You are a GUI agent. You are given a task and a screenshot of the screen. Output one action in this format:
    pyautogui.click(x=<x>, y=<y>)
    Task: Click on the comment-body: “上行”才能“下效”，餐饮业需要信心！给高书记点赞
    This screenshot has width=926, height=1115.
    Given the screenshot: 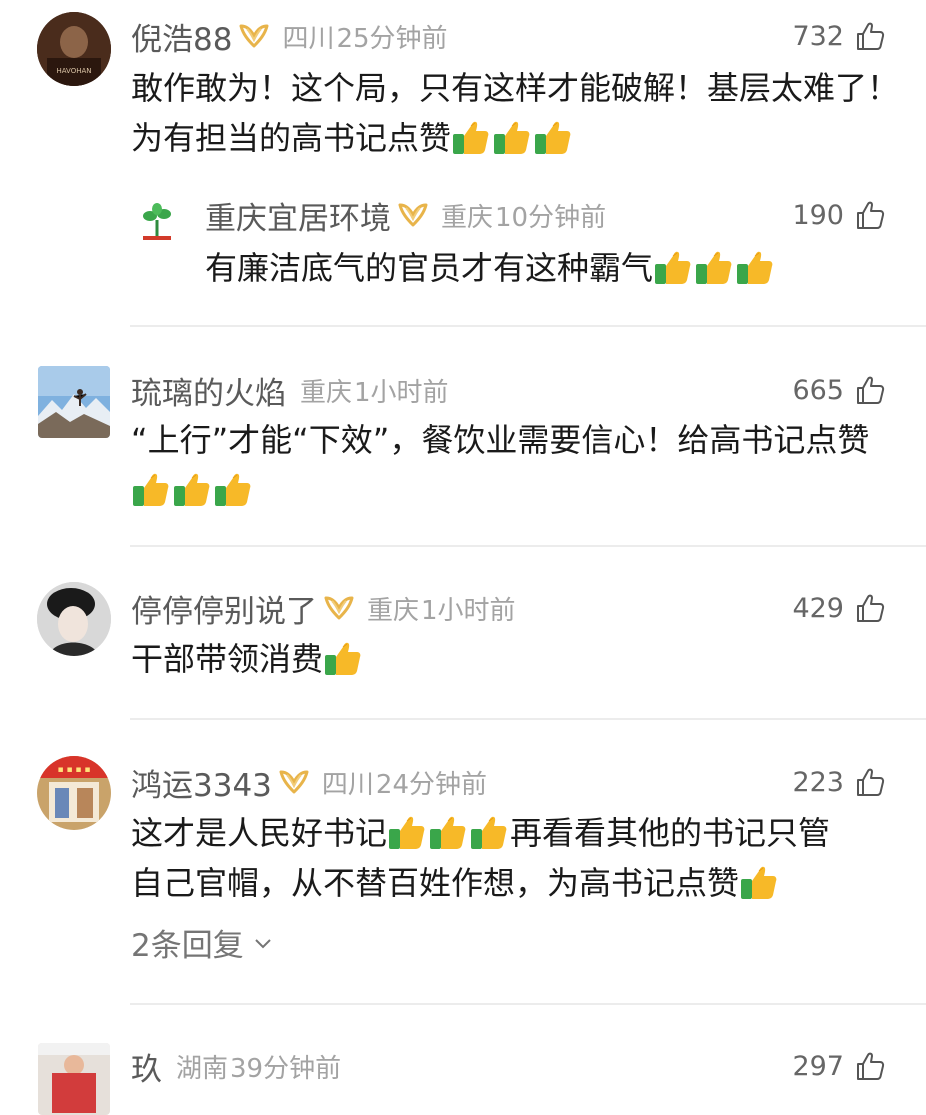 What is the action you would take?
    pyautogui.click(x=500, y=440)
    